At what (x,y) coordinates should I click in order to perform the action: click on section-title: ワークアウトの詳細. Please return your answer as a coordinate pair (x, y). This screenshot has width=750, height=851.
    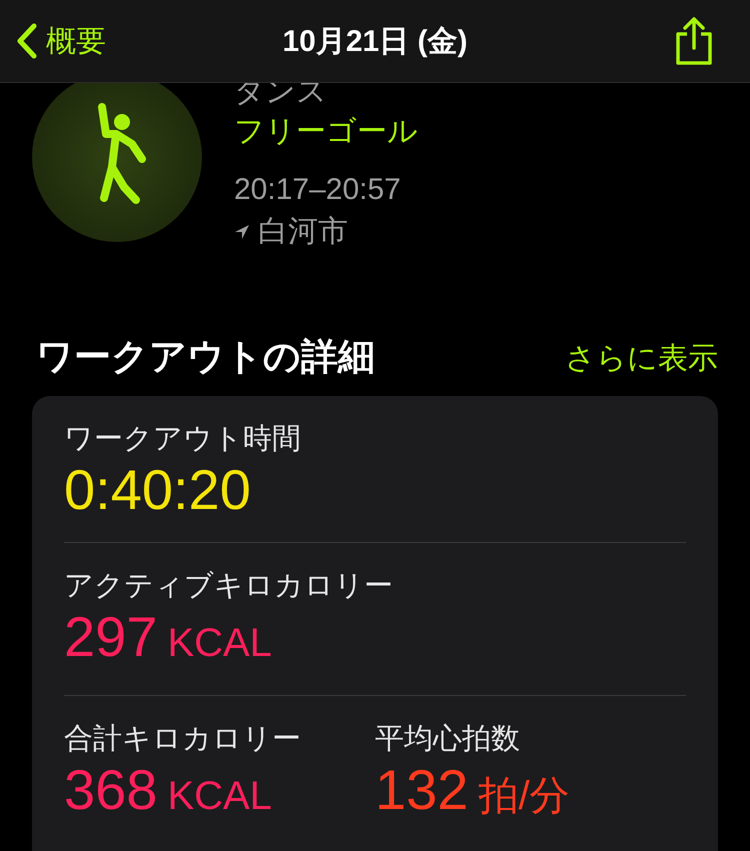
    Looking at the image, I should click on (205, 357).